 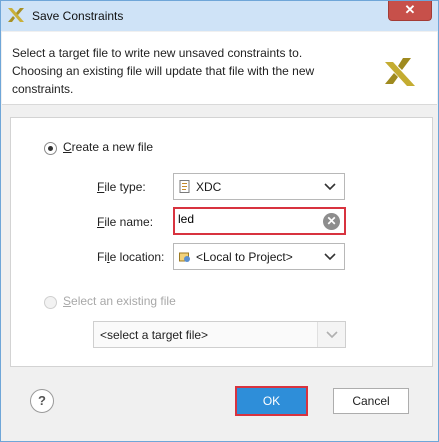 What do you see at coordinates (78, 16) in the screenshot?
I see `window-title: Save Constraints` at bounding box center [78, 16].